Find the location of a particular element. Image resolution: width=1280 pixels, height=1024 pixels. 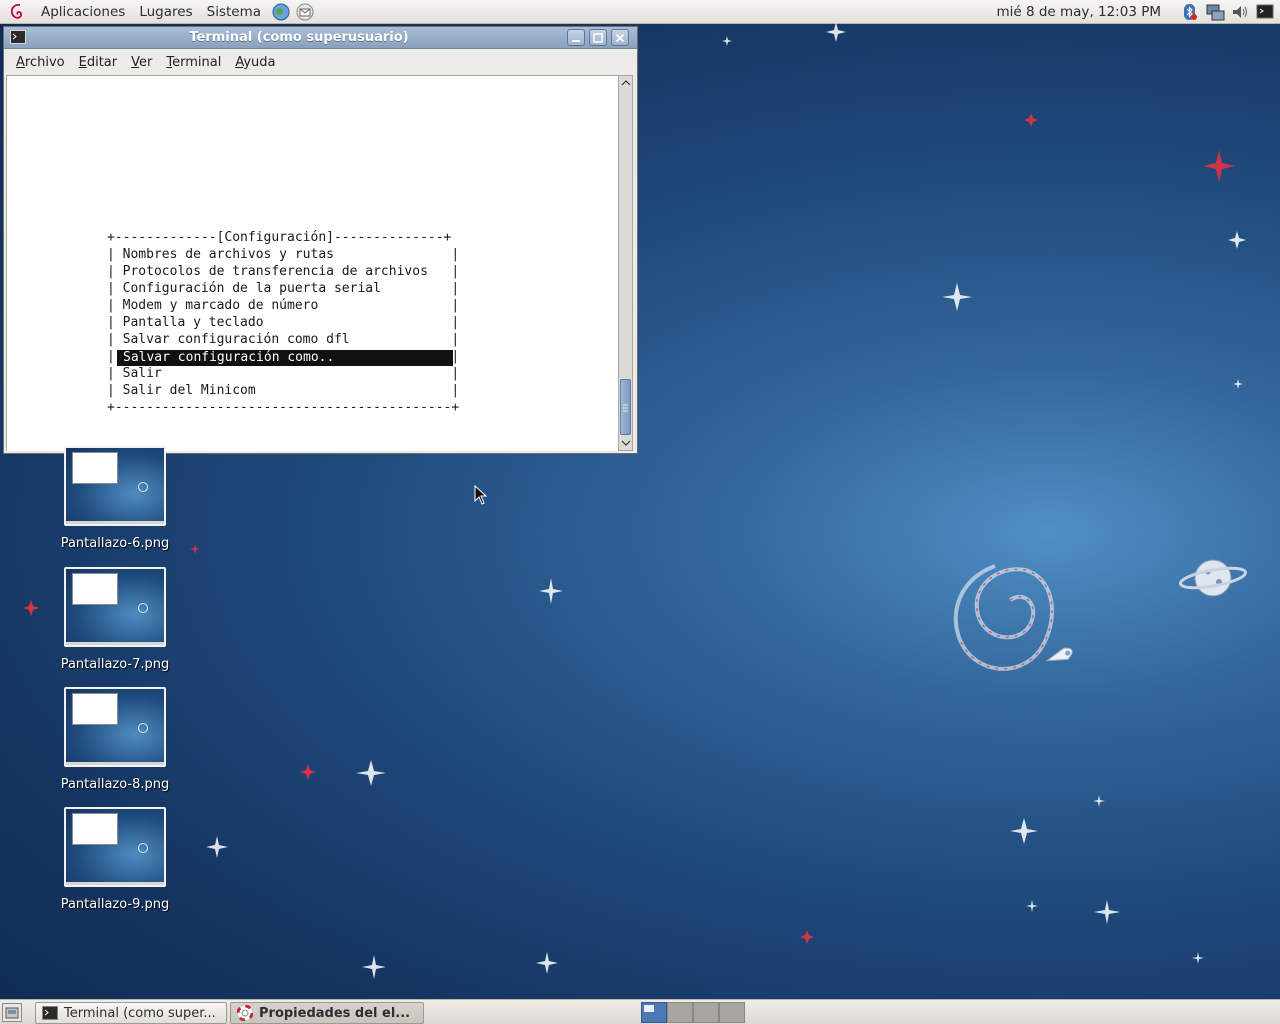

help-lifebuoy-icon is located at coordinates (245, 1013).